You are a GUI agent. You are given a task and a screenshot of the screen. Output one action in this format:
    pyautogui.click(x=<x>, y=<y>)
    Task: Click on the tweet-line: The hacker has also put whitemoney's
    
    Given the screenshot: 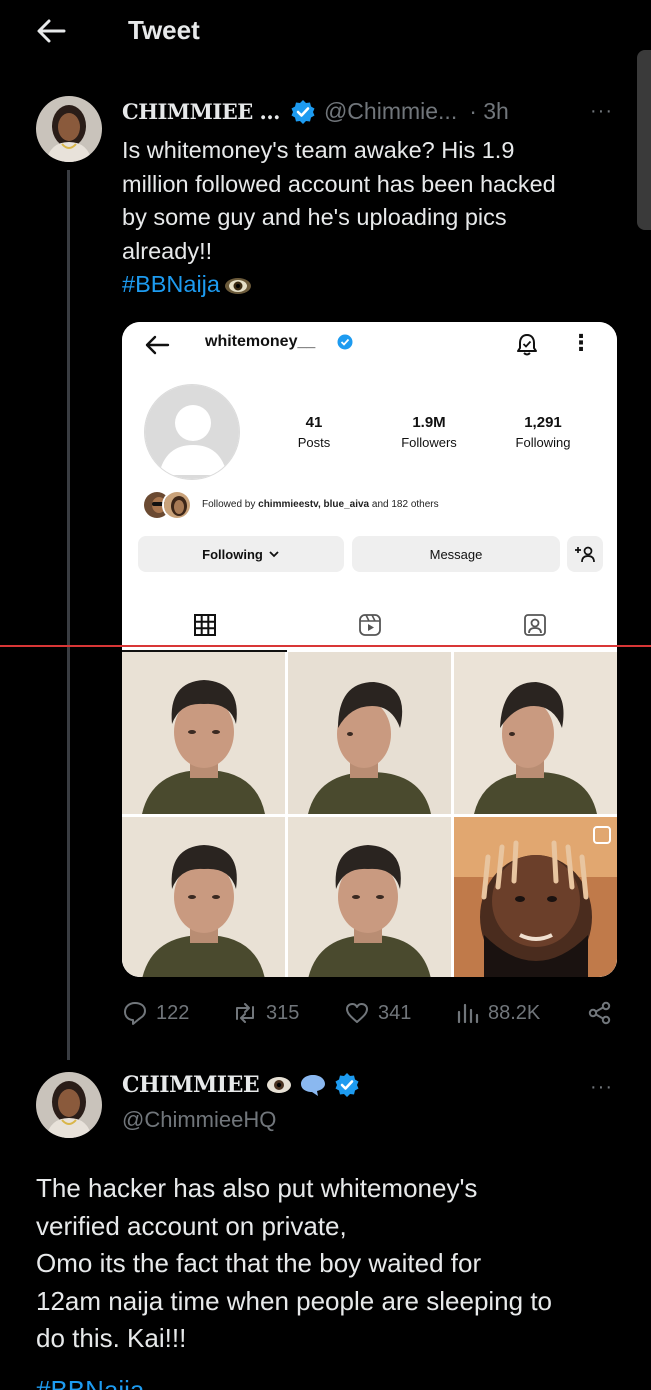 What is the action you would take?
    pyautogui.click(x=257, y=1188)
    